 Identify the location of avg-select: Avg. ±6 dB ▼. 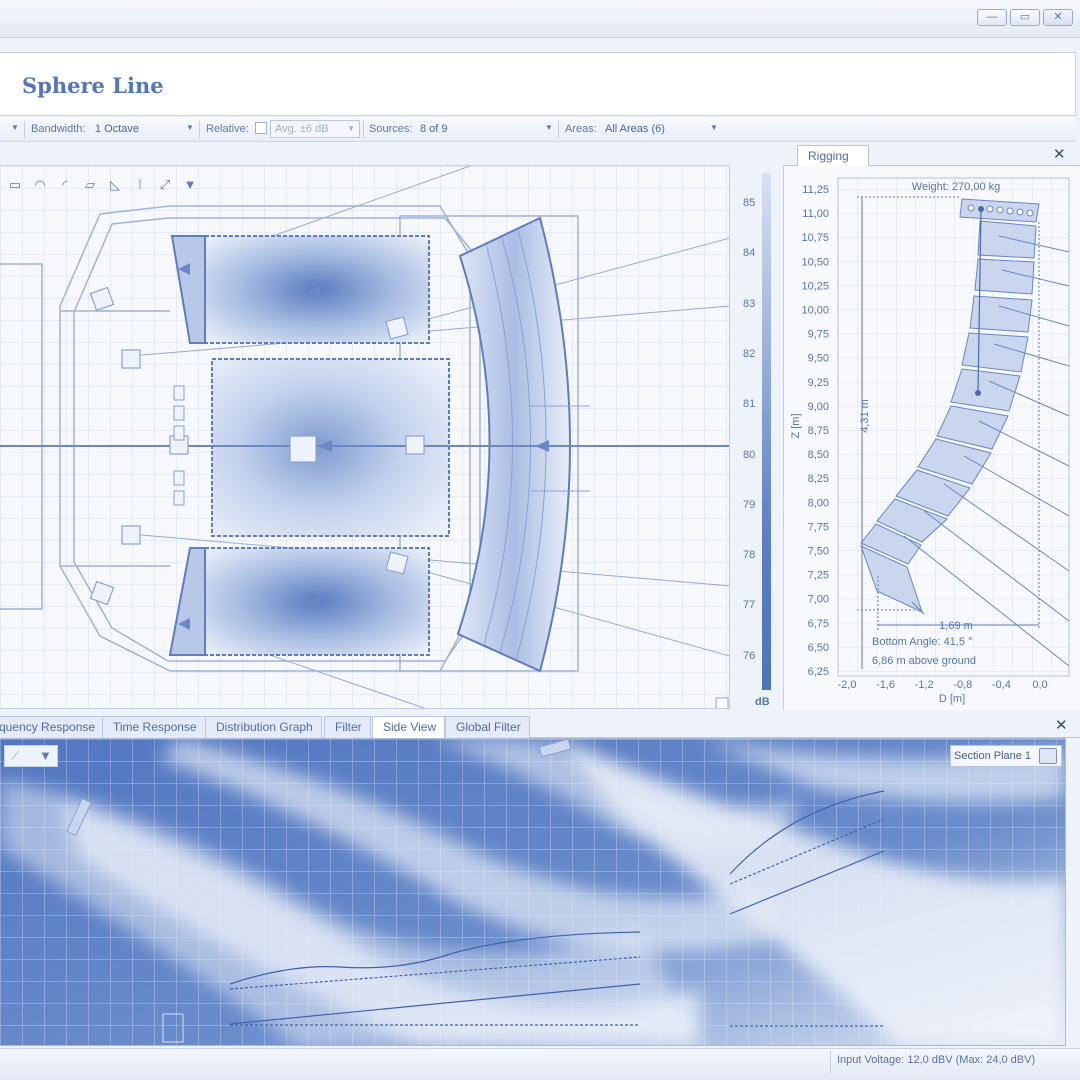
(315, 129).